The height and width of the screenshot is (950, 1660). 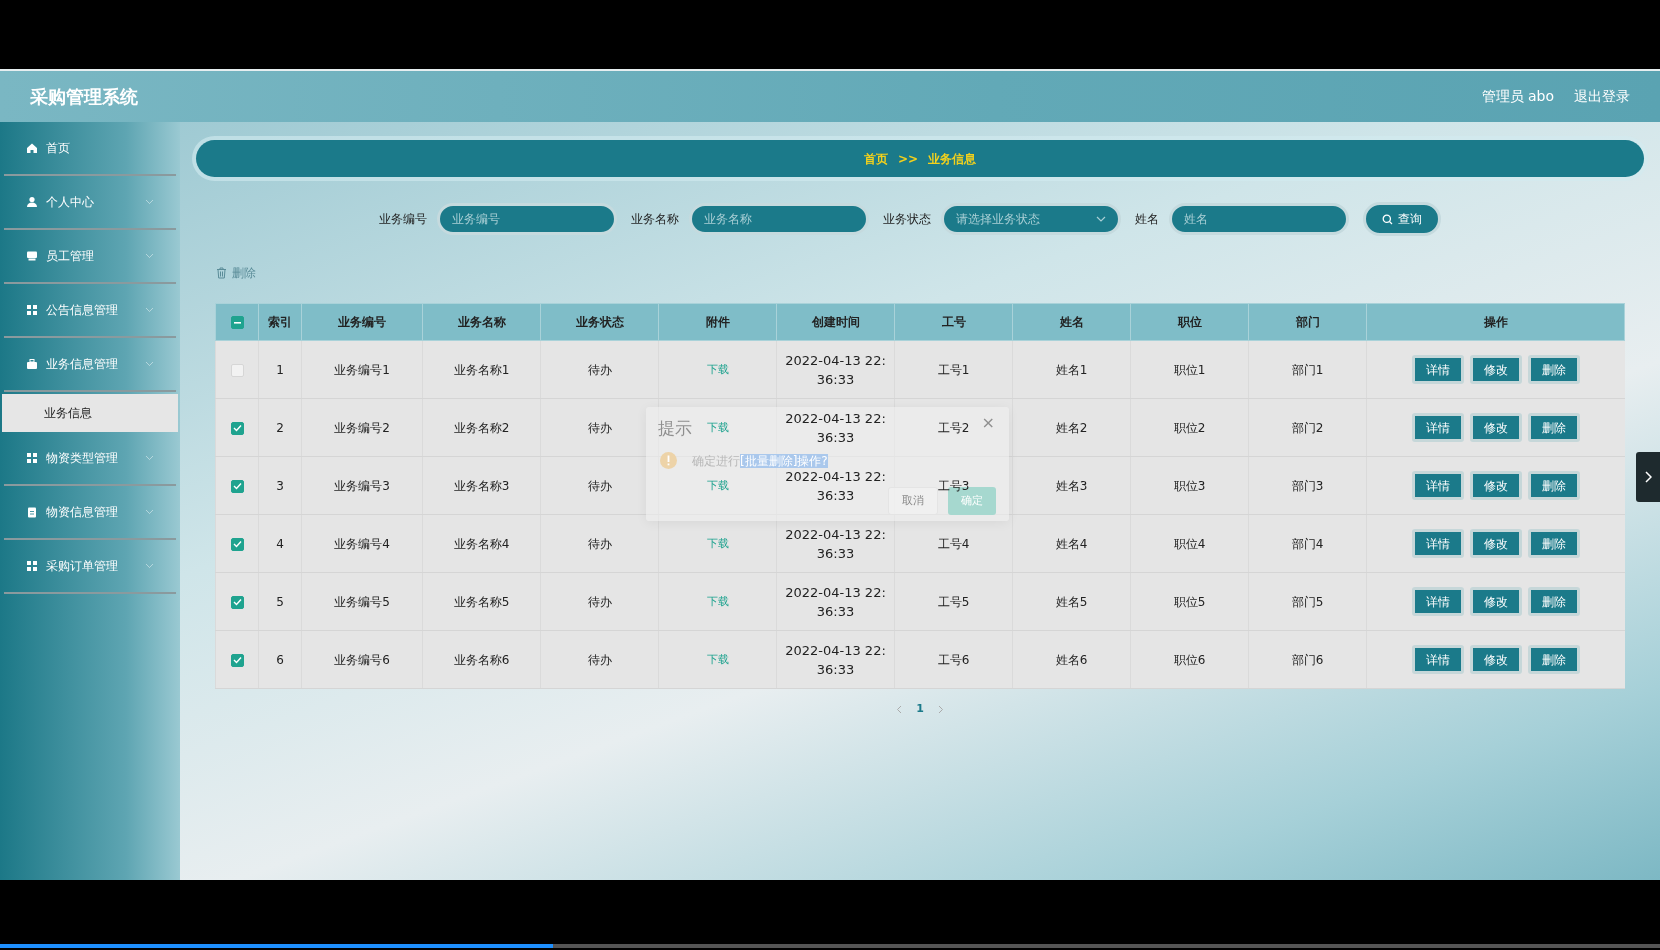 I want to click on sidebar-item: 首页, so click(x=58, y=148).